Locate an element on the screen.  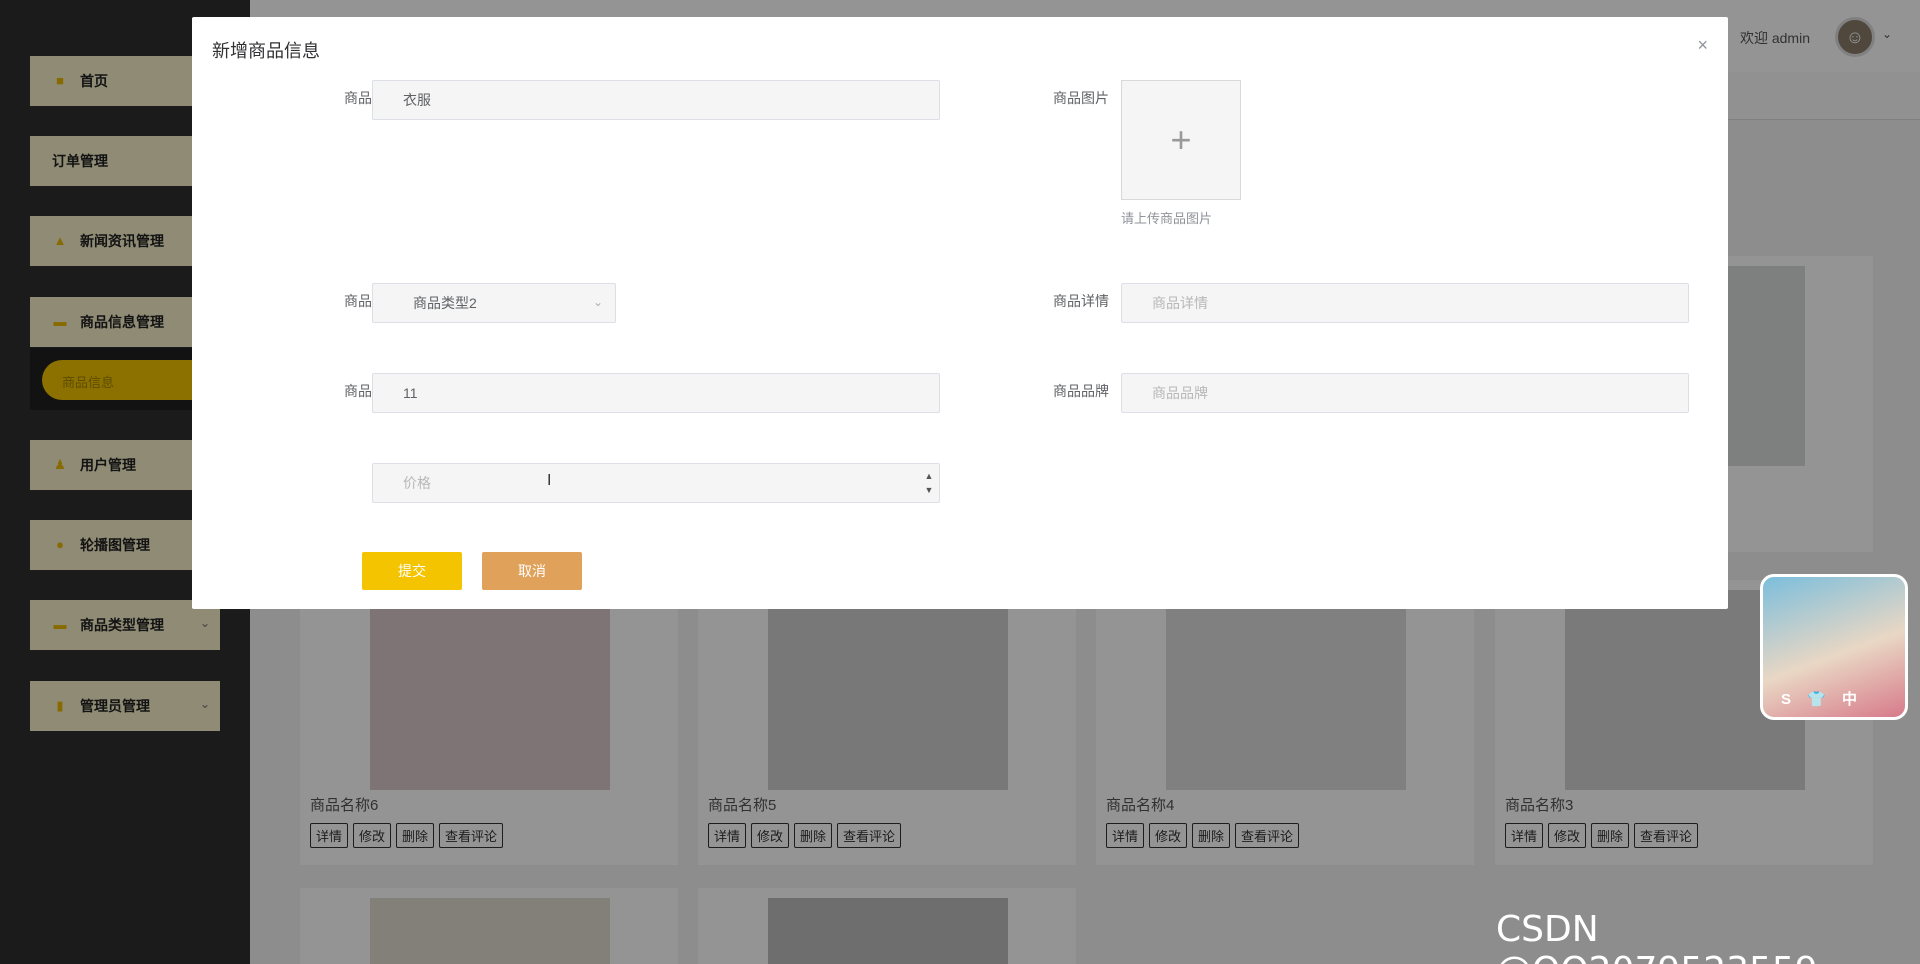
image-label: 商品图片 is located at coordinates (1081, 98).